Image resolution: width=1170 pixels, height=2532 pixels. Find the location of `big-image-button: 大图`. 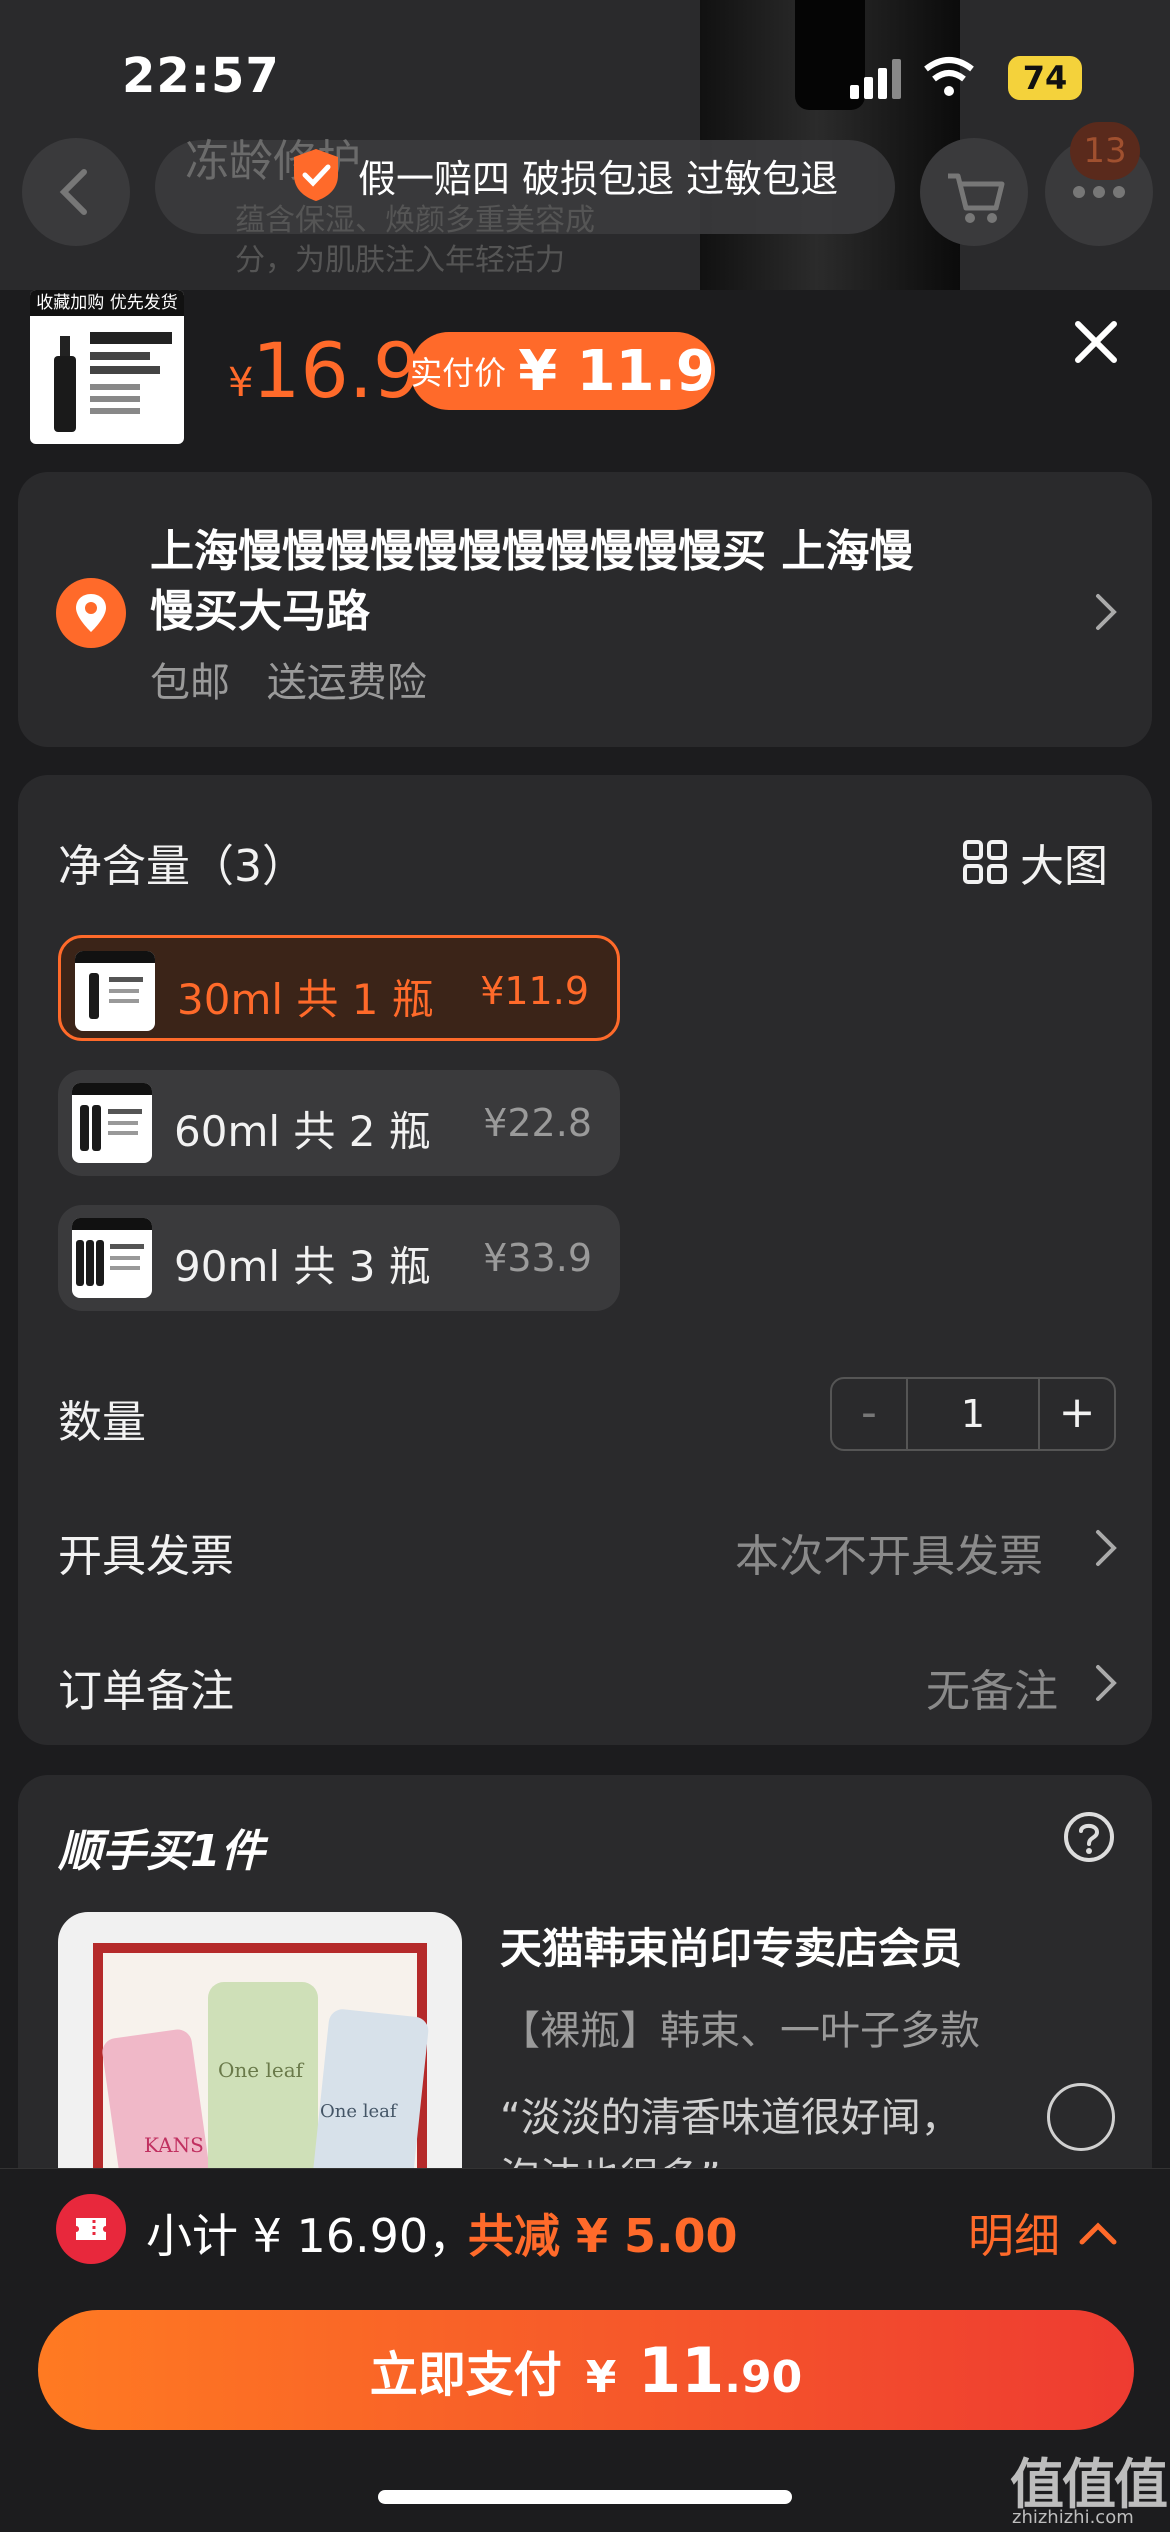

big-image-button: 大图 is located at coordinates (1035, 862).